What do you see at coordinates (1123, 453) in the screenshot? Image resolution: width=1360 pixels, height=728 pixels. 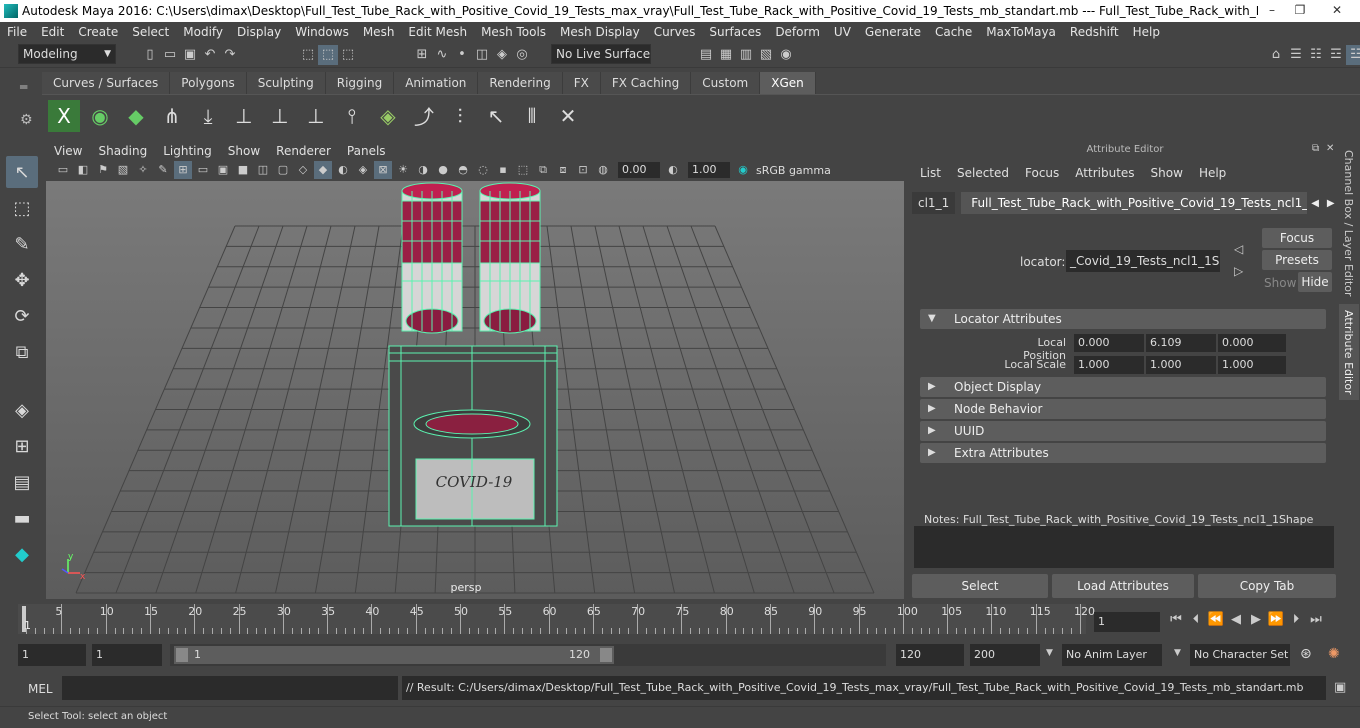 I see `section-extra-attributes: ▶ Extra Attributes` at bounding box center [1123, 453].